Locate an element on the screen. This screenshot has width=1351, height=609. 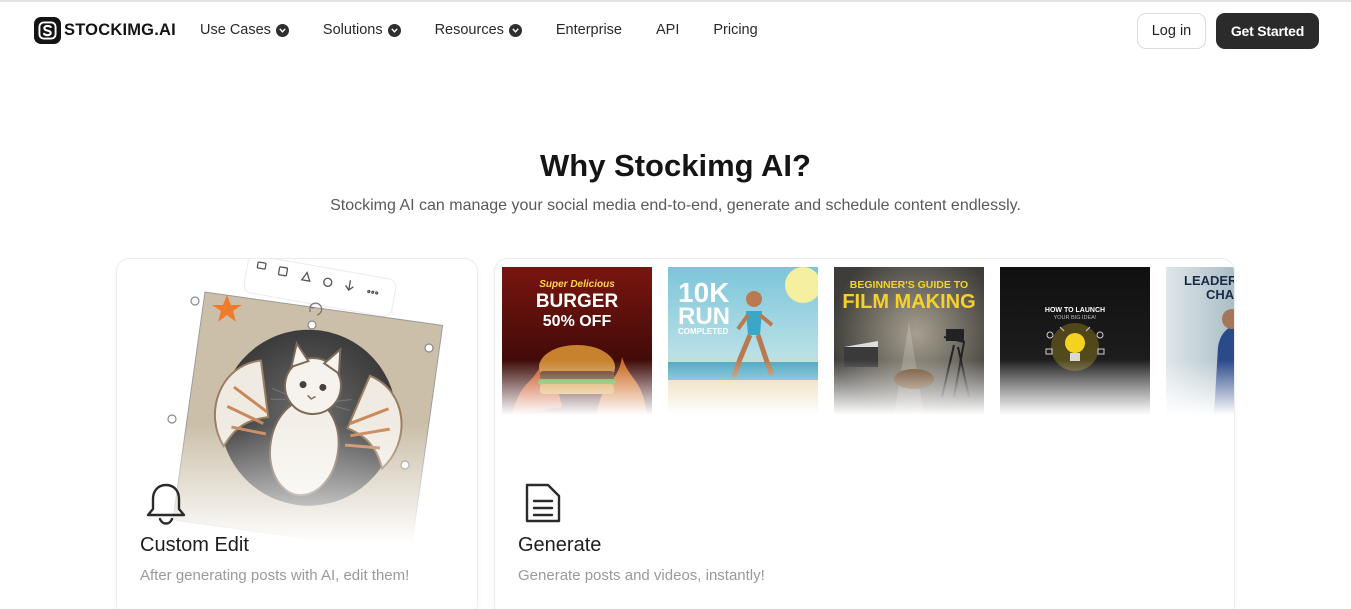
thumbnail-line1: BEGINNER'S GUIDE TO is located at coordinates (909, 285).